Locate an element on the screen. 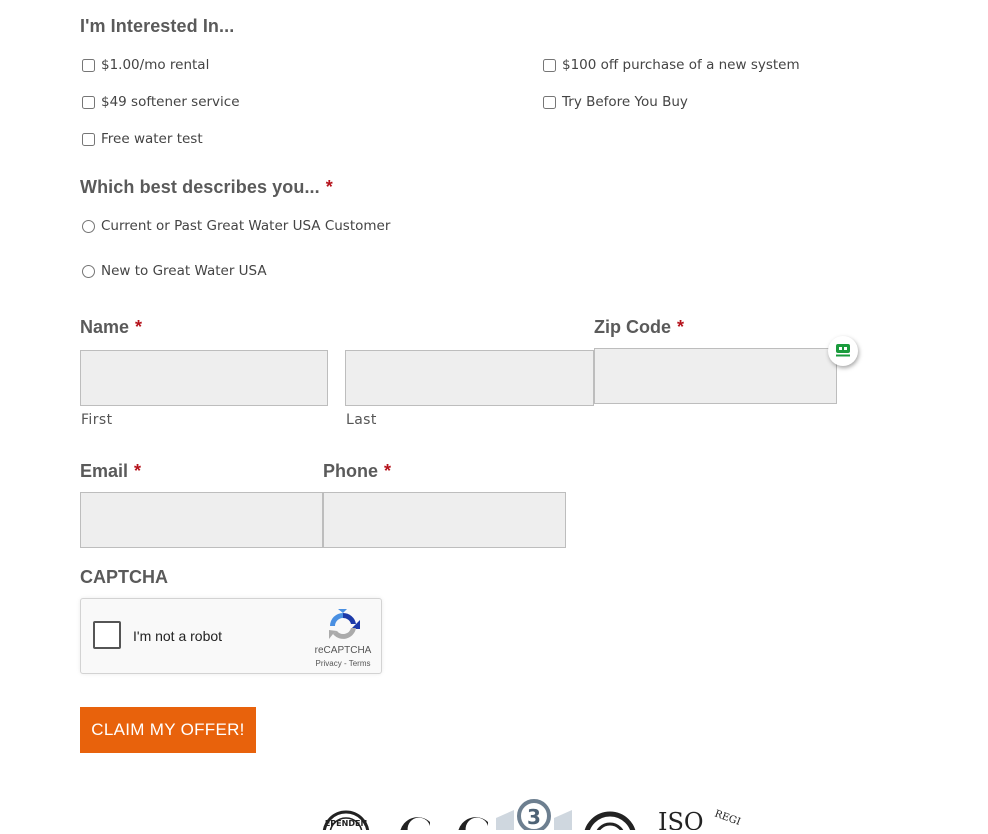 This screenshot has width=988, height=834. first-name-input is located at coordinates (204, 378).